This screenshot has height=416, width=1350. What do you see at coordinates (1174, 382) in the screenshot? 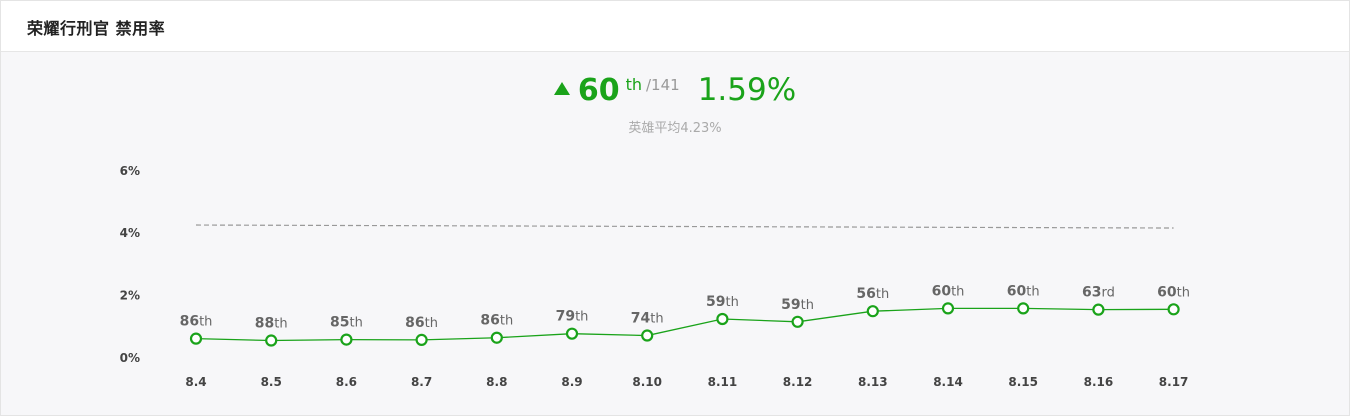
I see `x-tick-label: 8.17` at bounding box center [1174, 382].